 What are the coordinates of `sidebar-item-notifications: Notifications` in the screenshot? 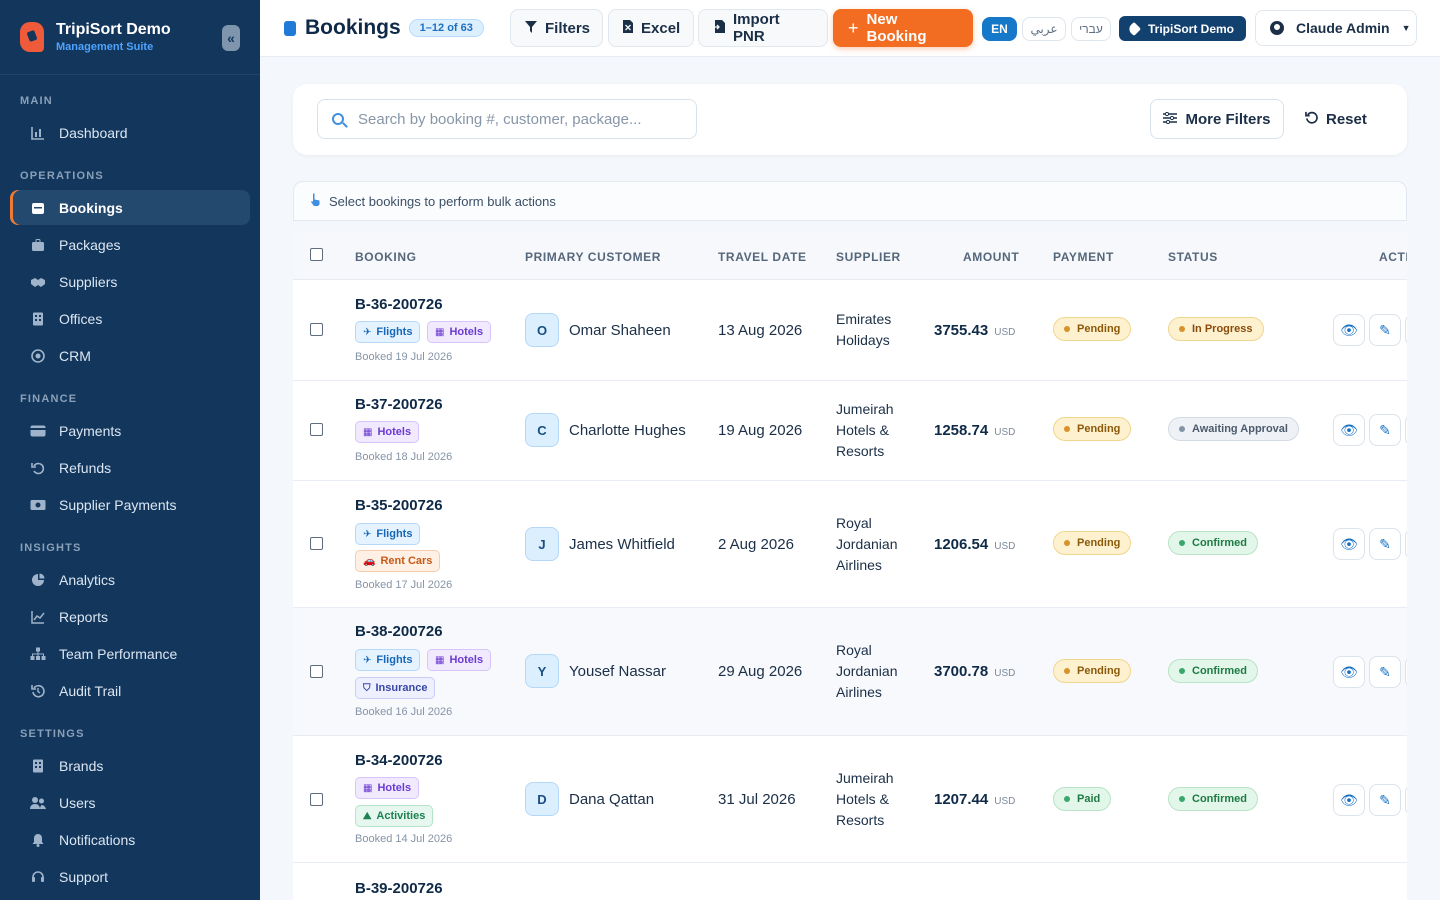 It's located at (130, 839).